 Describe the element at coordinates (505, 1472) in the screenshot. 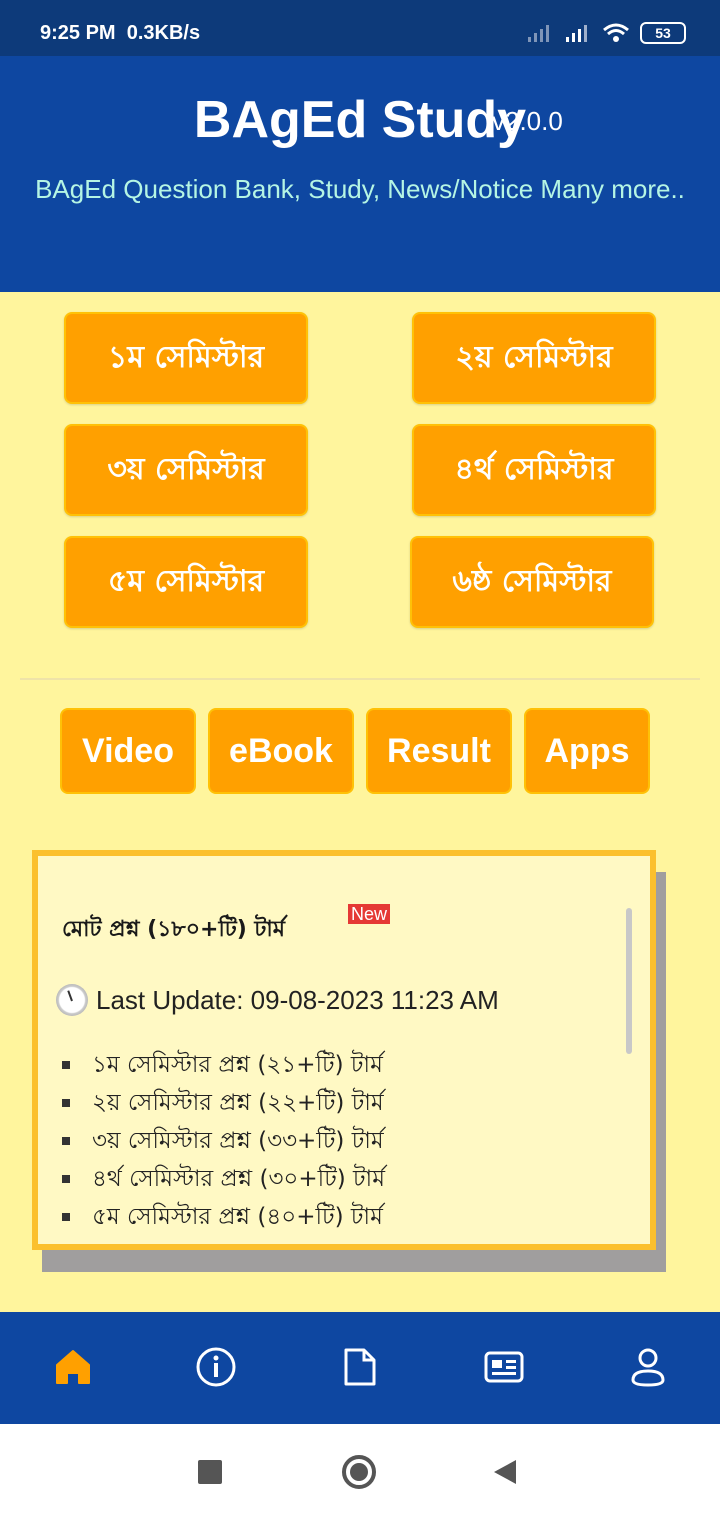

I see `back-button` at that location.